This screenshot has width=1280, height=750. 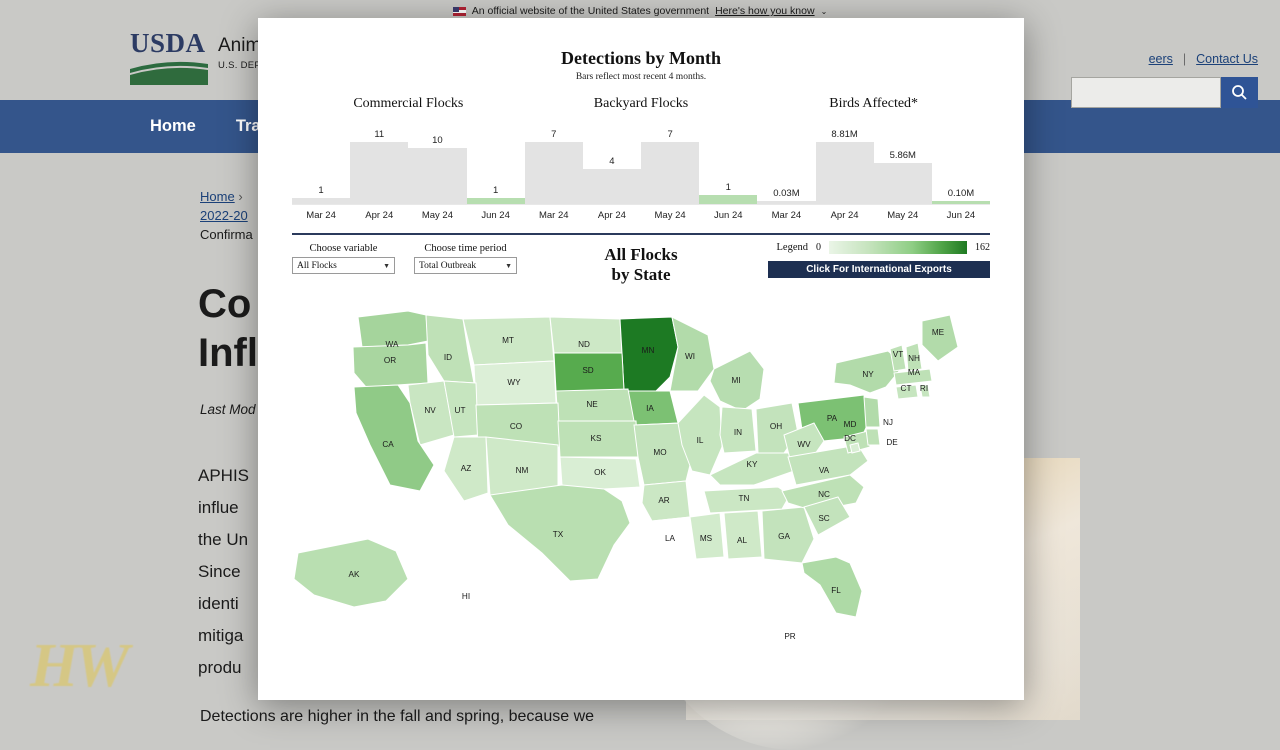 I want to click on last-modified: Last Mod, so click(x=228, y=409).